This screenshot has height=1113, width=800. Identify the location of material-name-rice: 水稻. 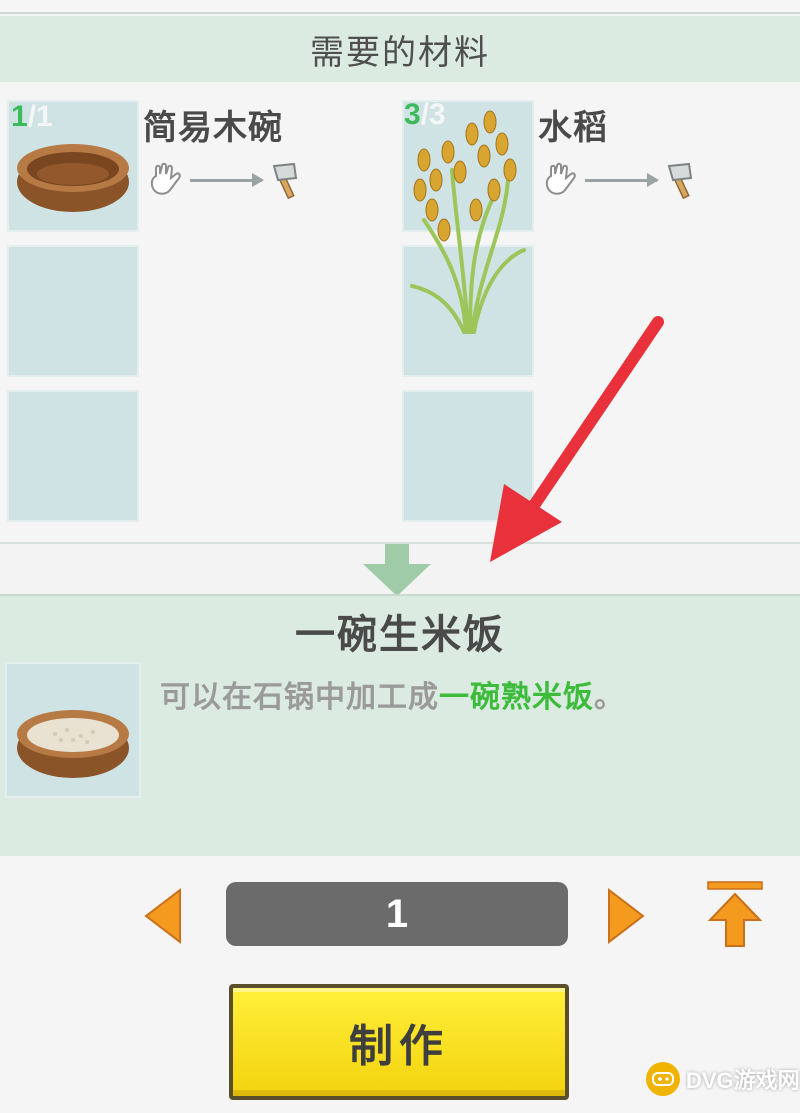
(573, 128).